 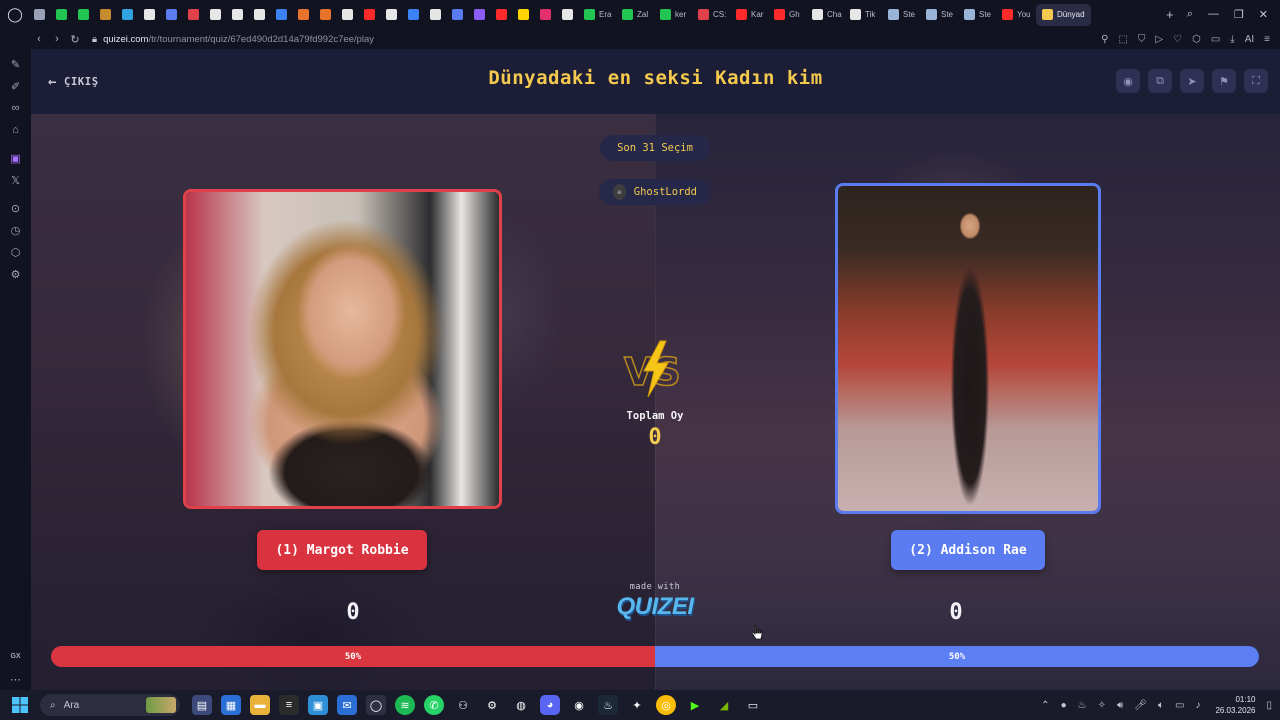 I want to click on extensions-sidebar-icon: ⬡, so click(x=15, y=252).